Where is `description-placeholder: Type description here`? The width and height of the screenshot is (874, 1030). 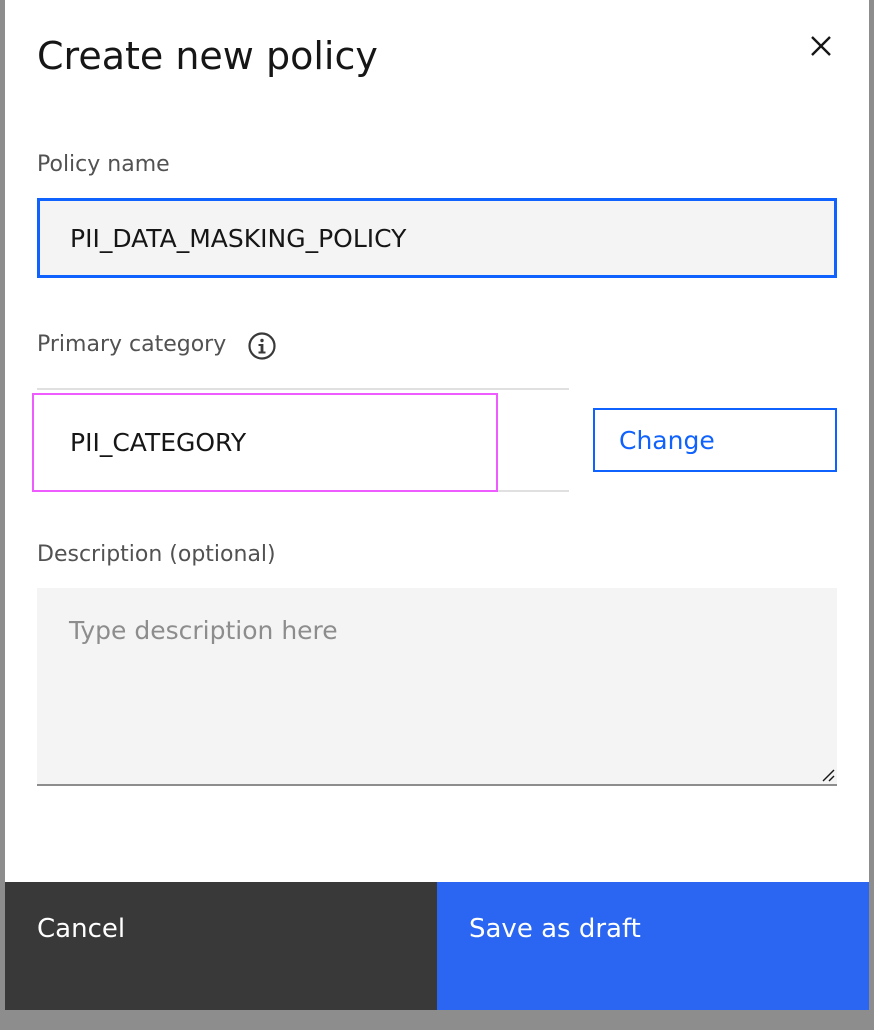 description-placeholder: Type description here is located at coordinates (203, 630).